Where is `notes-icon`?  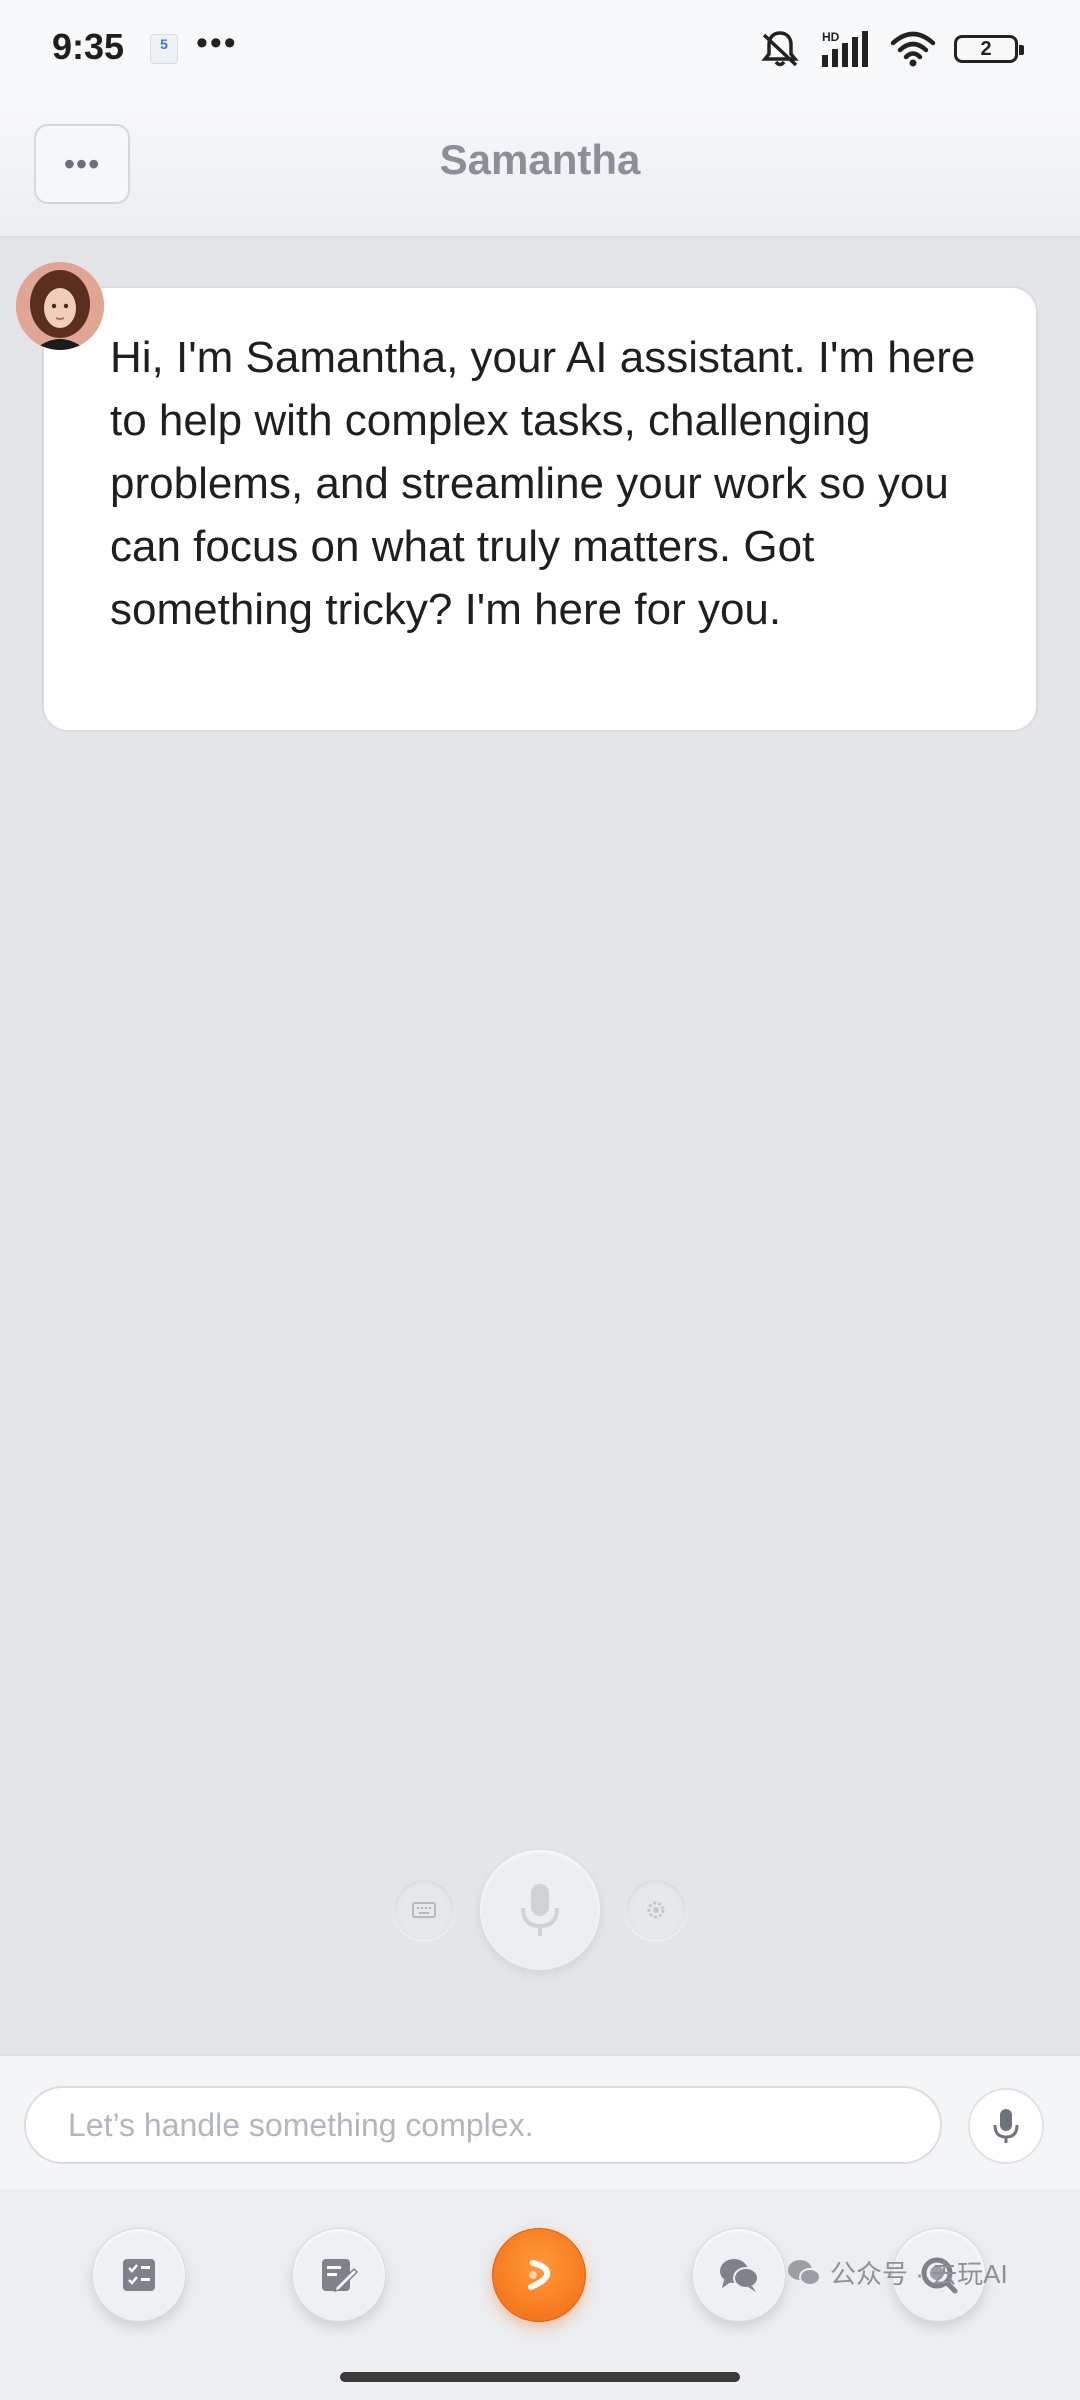
notes-icon is located at coordinates (340, 2276).